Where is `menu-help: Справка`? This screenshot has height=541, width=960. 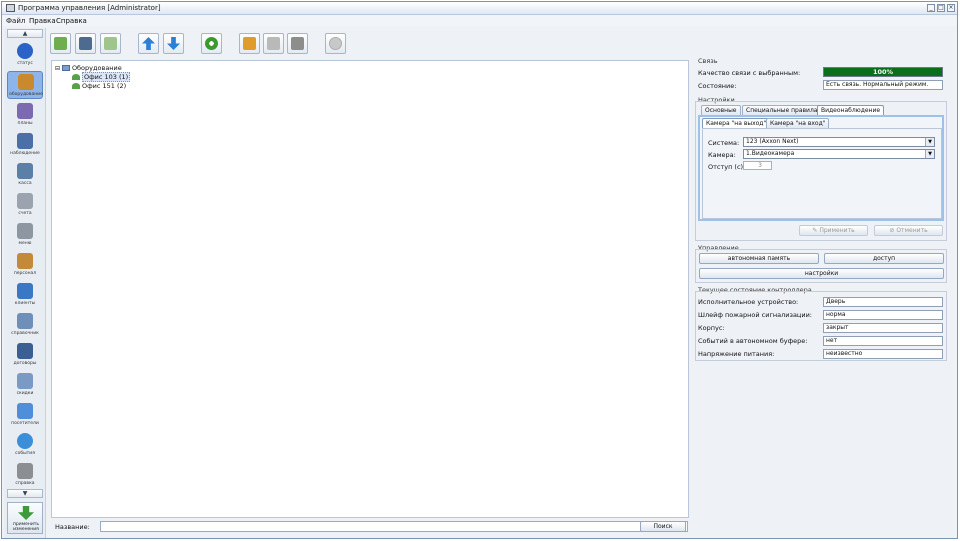
menu-help: Справка is located at coordinates (71, 21).